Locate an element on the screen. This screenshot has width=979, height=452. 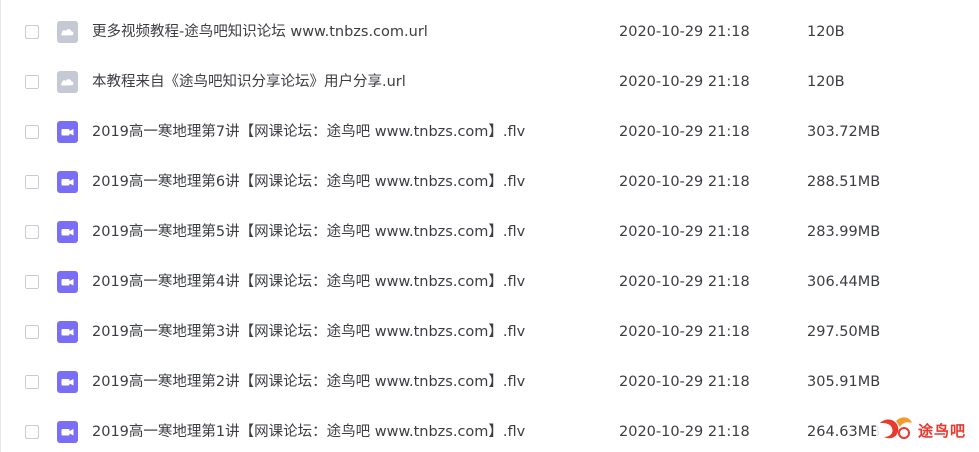
file-size: 297.50MB is located at coordinates (844, 332).